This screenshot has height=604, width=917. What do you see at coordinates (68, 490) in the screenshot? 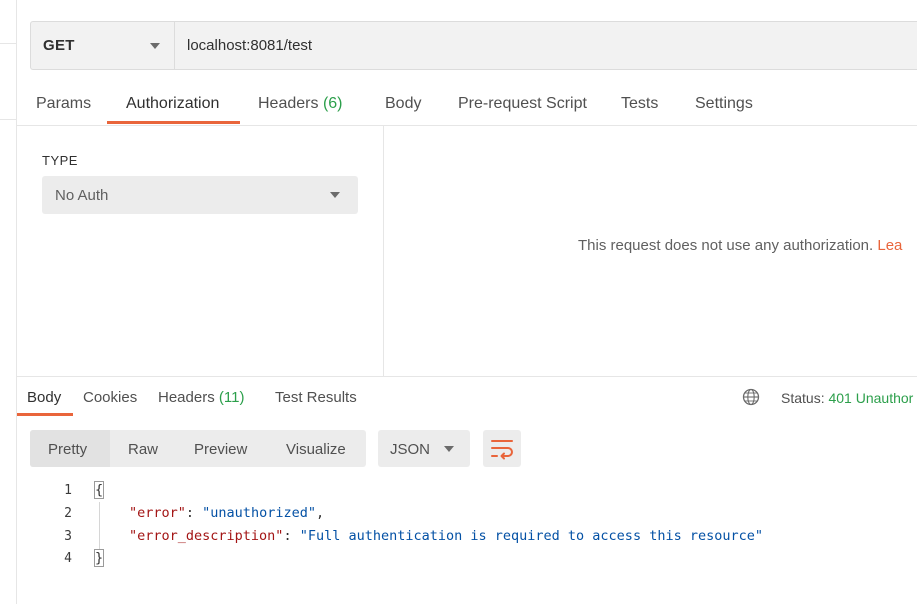
I see `line-number: 1` at bounding box center [68, 490].